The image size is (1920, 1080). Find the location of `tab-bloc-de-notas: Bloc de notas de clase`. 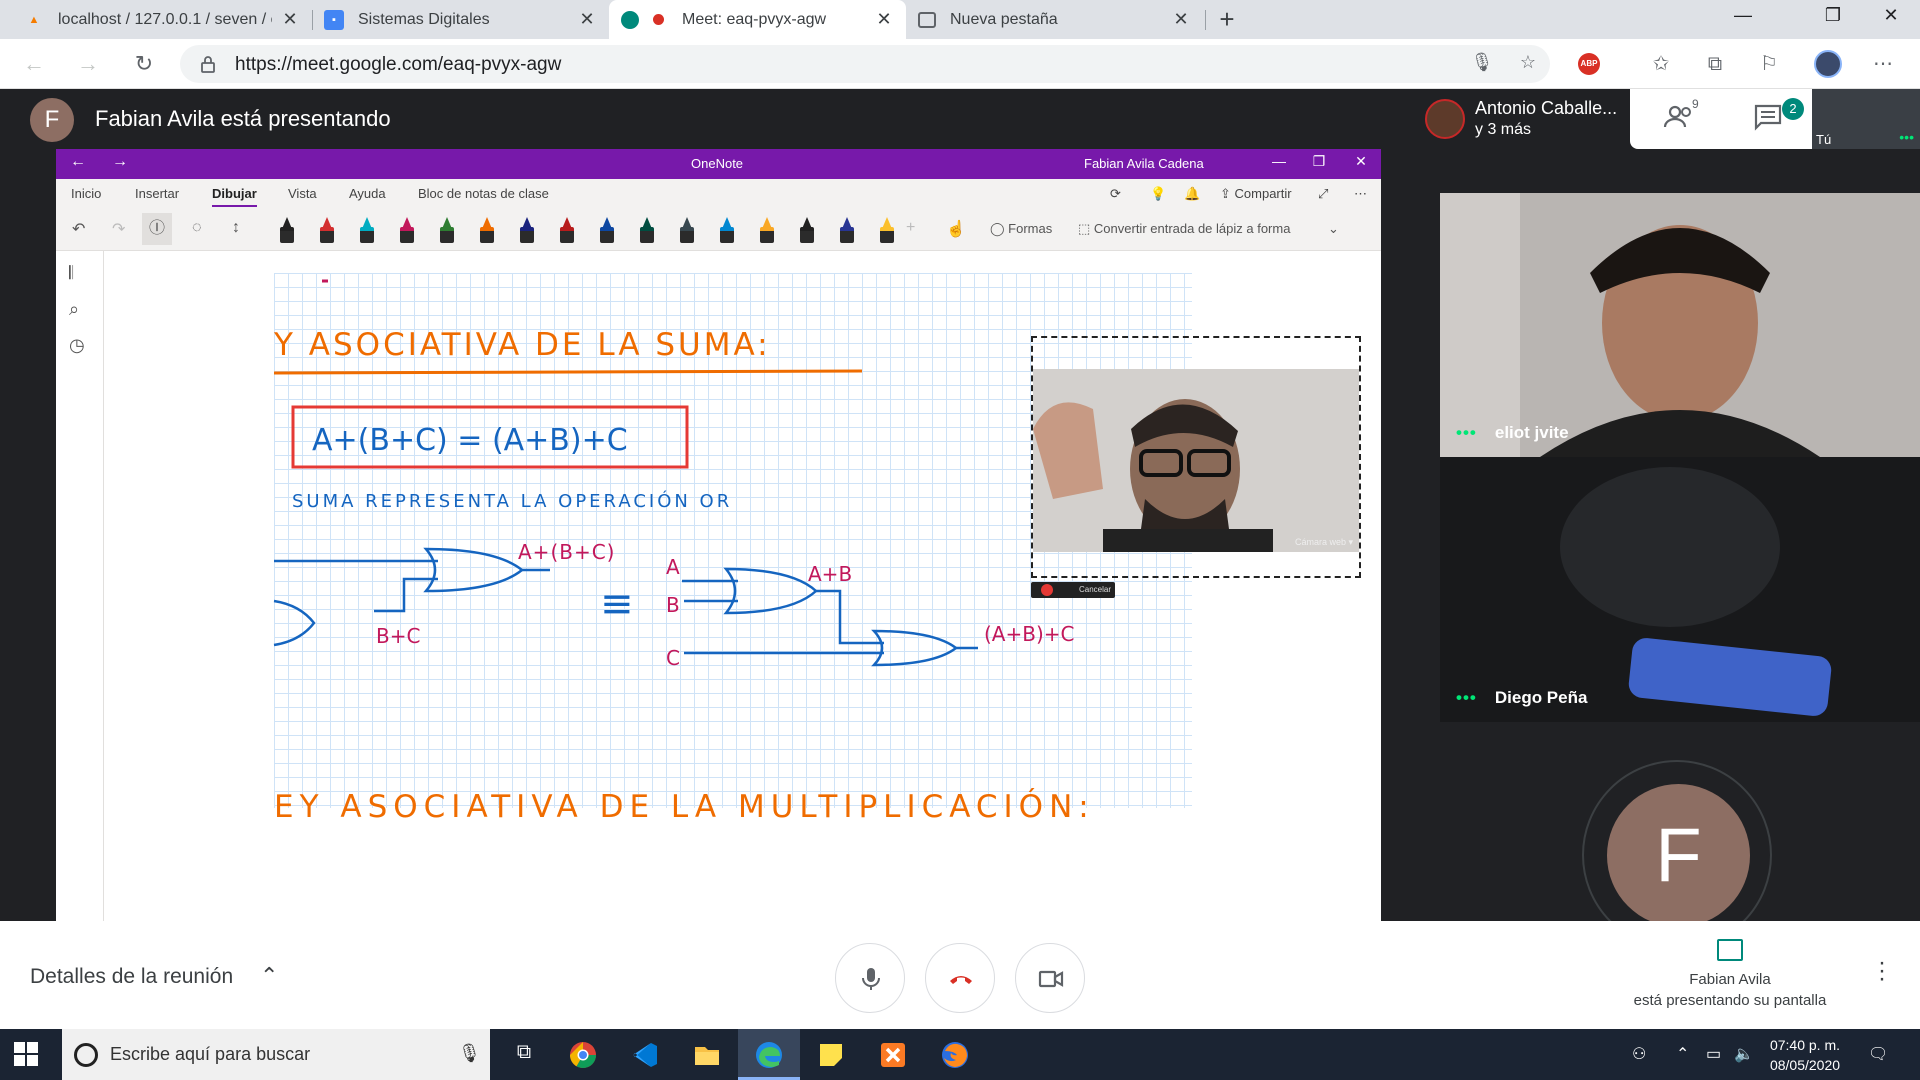

tab-bloc-de-notas: Bloc de notas de clase is located at coordinates (483, 193).